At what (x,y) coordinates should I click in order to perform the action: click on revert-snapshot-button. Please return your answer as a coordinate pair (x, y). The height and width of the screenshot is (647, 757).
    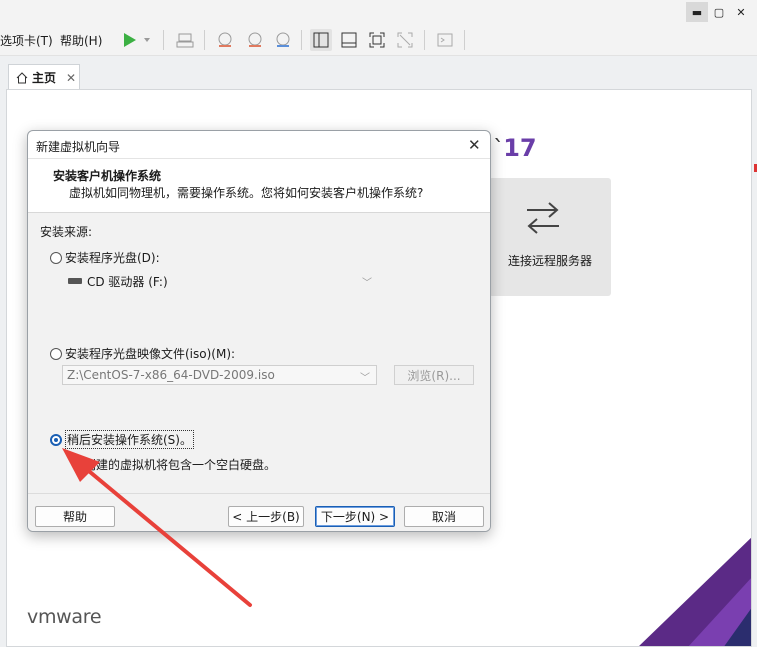
    Looking at the image, I should click on (255, 40).